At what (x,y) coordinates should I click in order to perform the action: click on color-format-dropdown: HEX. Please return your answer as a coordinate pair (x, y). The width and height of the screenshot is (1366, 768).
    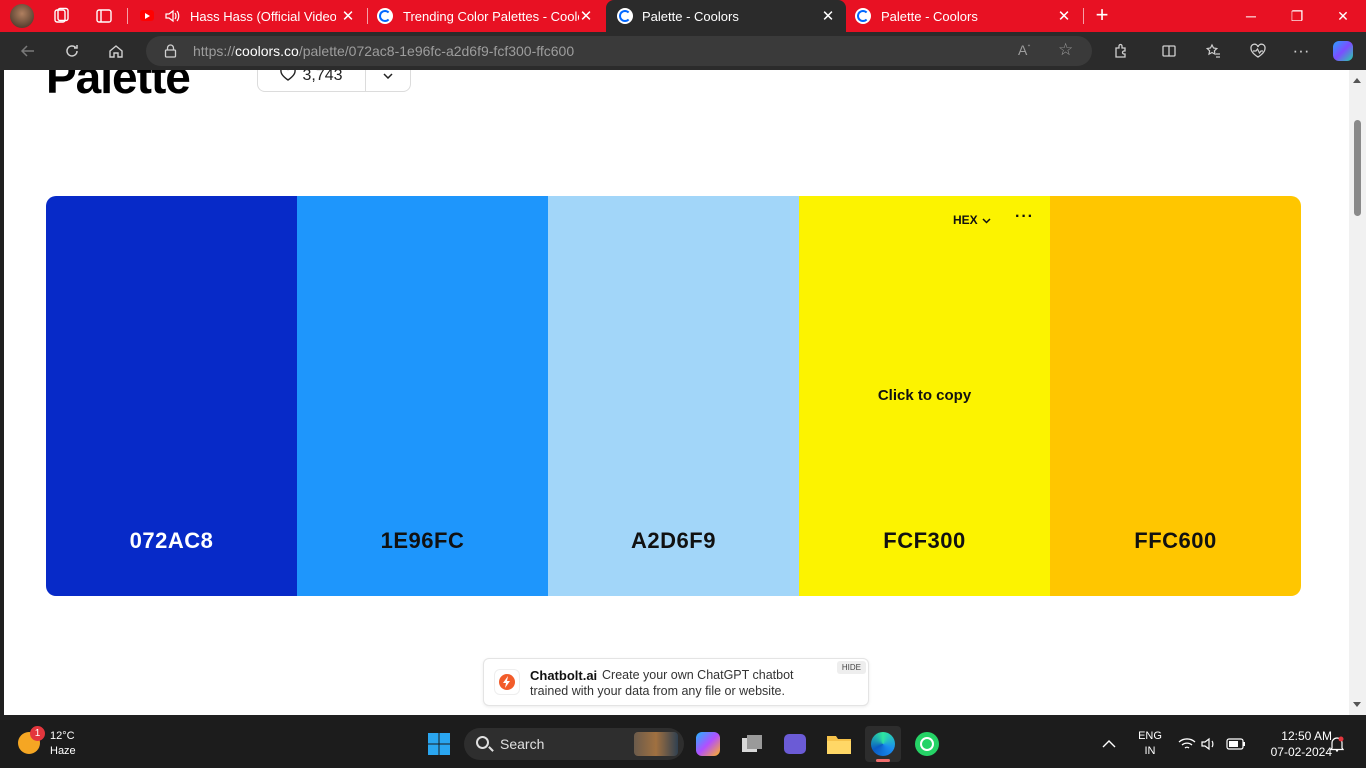
    Looking at the image, I should click on (972, 220).